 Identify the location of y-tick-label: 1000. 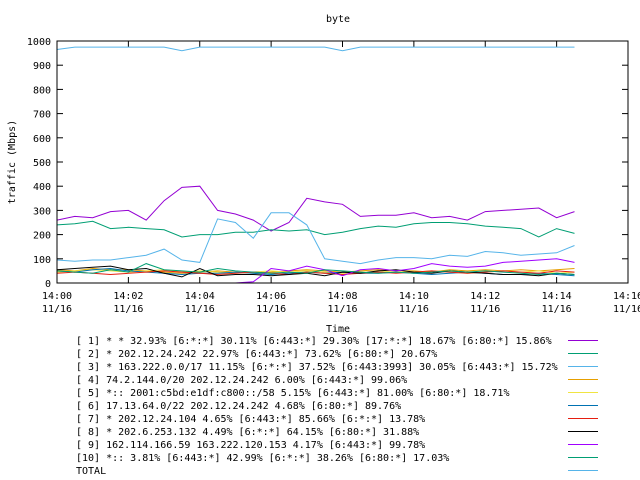
(39, 42).